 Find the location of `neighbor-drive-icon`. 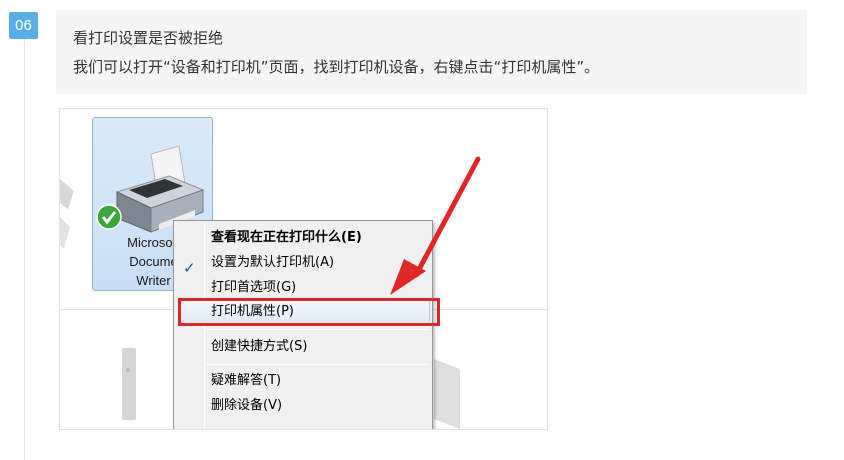

neighbor-drive-icon is located at coordinates (129, 384).